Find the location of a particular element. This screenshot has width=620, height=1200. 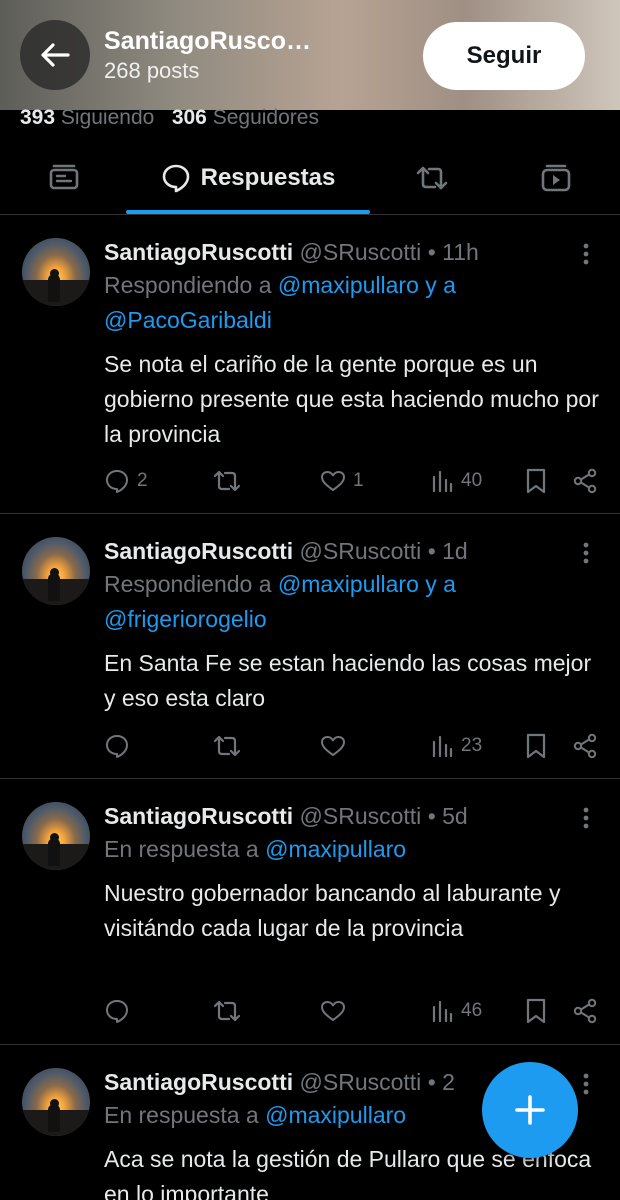

post-header: SantiagoRuscotti @SRuscotti • 2 is located at coordinates (279, 1082).